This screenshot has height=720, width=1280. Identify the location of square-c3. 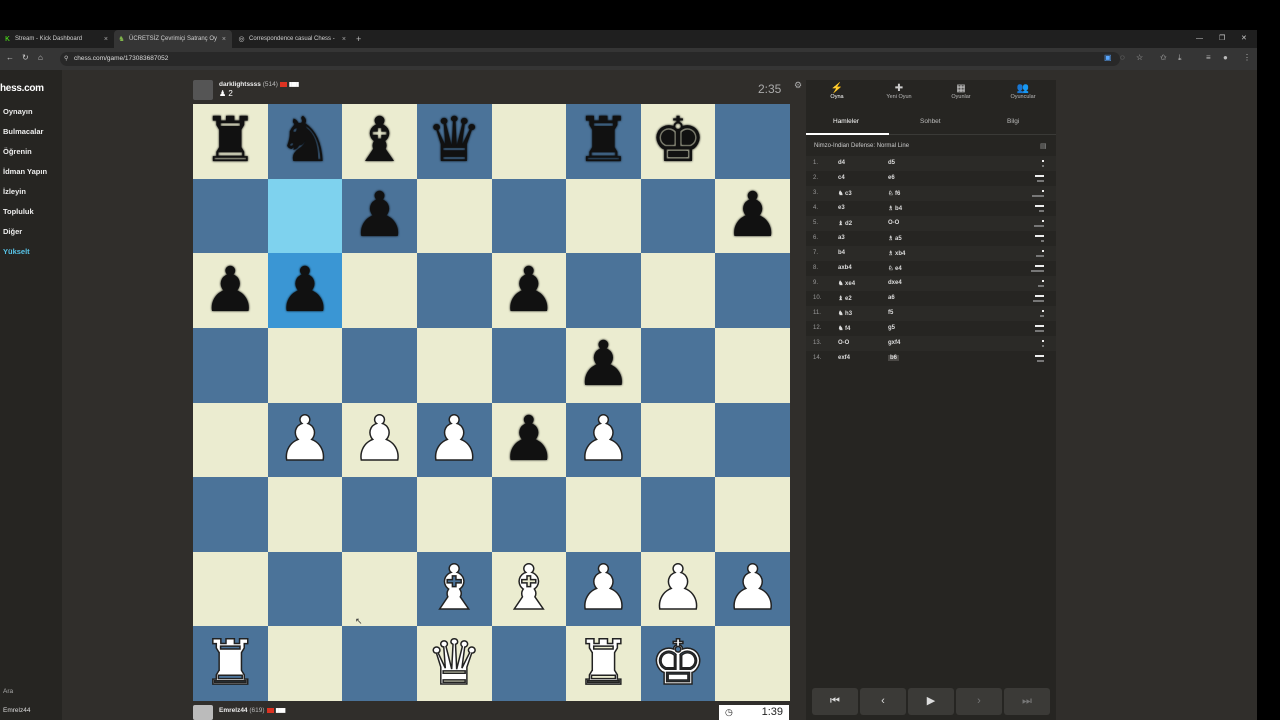
(379, 514).